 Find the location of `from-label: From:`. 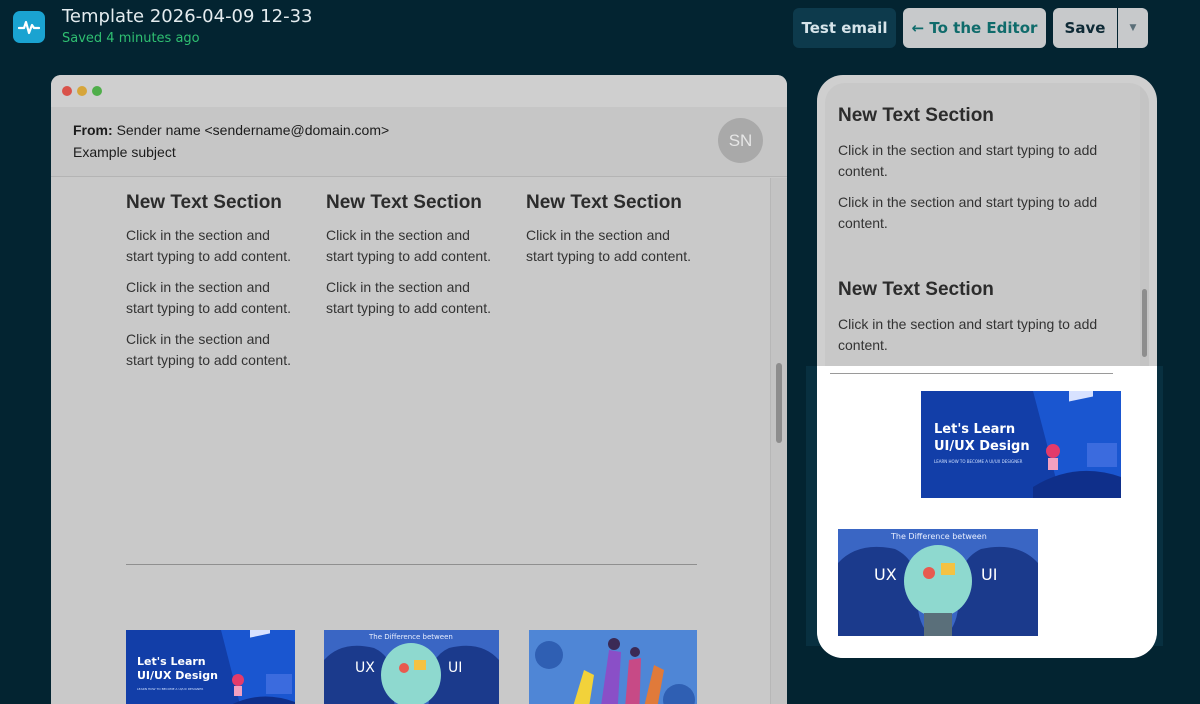

from-label: From: is located at coordinates (93, 130).